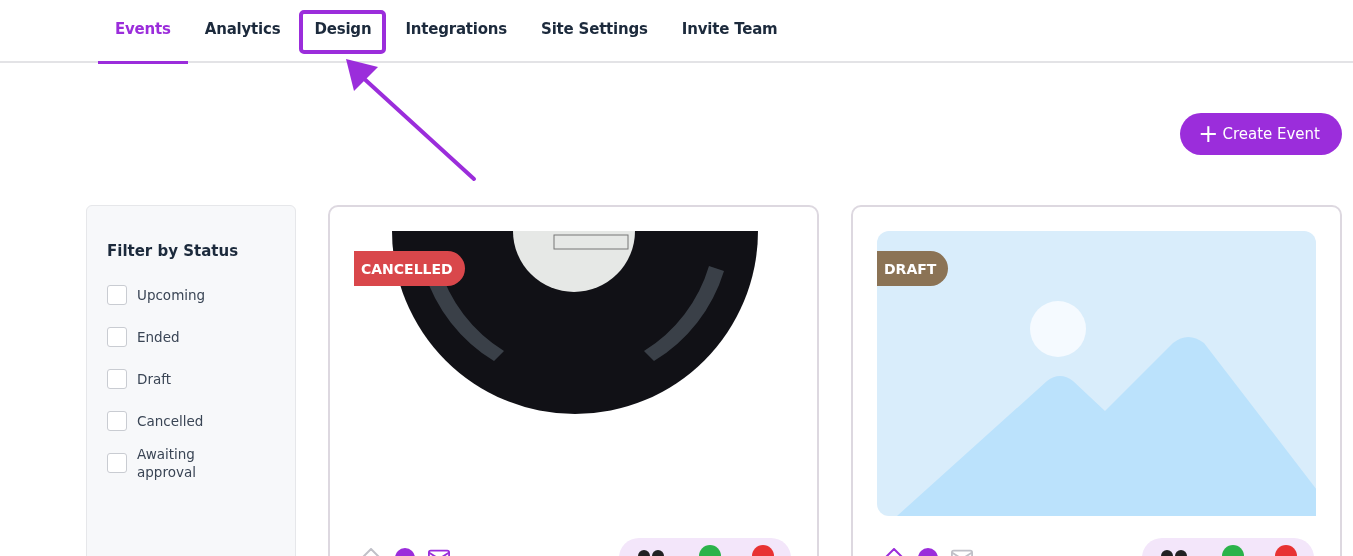 This screenshot has width=1353, height=556. What do you see at coordinates (173, 251) in the screenshot?
I see `filter-title: Filter by Status` at bounding box center [173, 251].